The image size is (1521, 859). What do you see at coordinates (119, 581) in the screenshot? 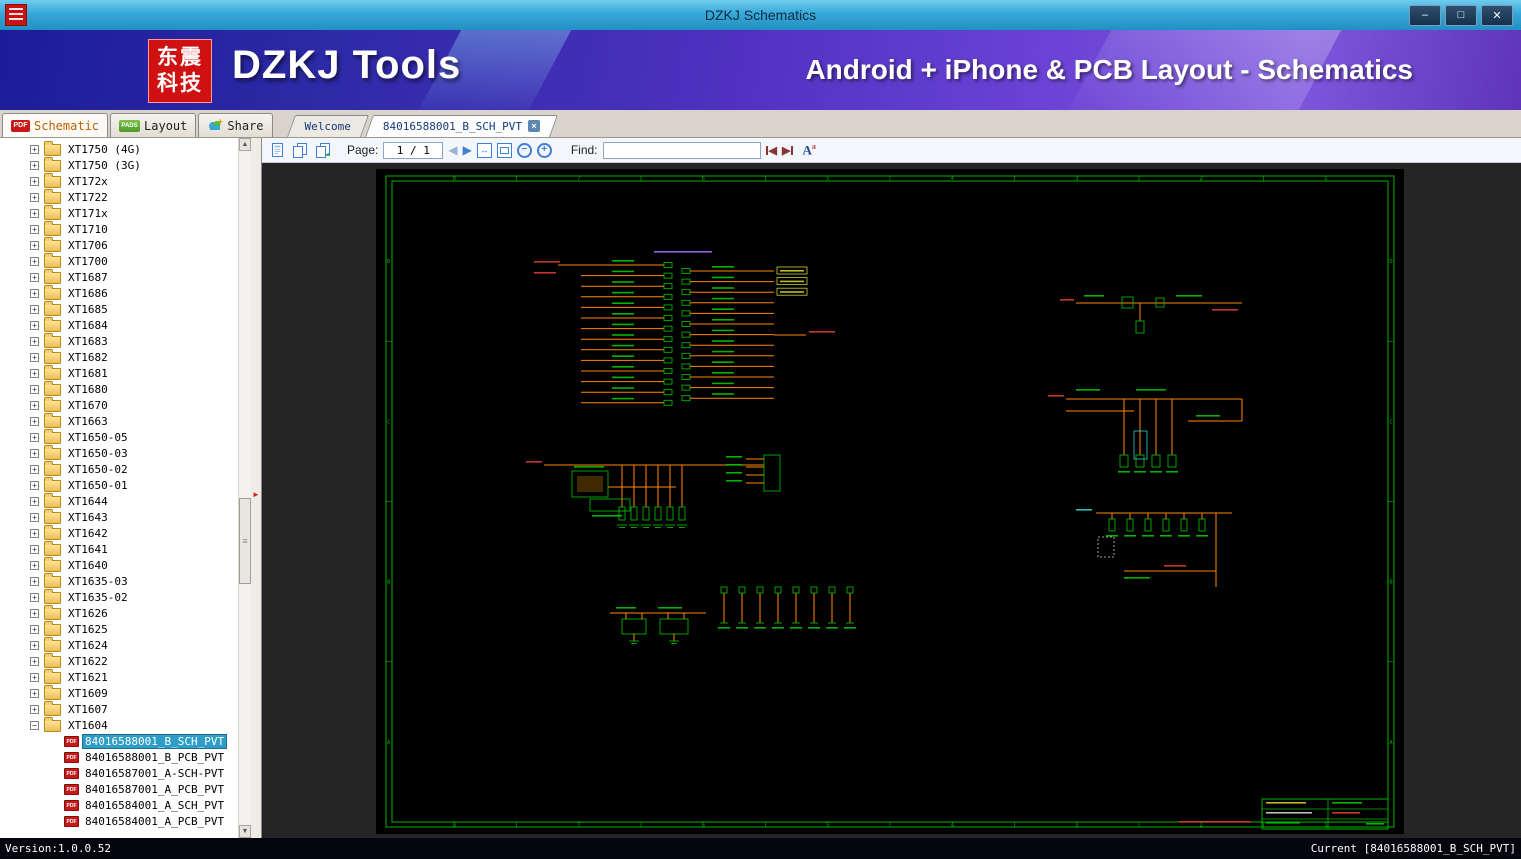
I see `tree-folder-xt1635-03: + XT1635-03` at bounding box center [119, 581].